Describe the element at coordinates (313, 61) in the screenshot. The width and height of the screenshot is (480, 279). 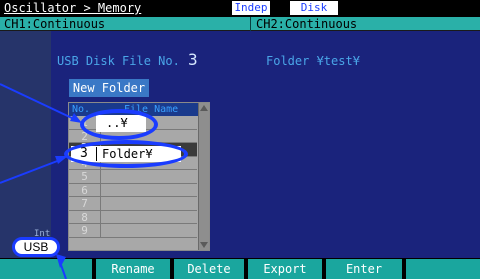
I see `folder-path: Folder ¥test¥` at that location.